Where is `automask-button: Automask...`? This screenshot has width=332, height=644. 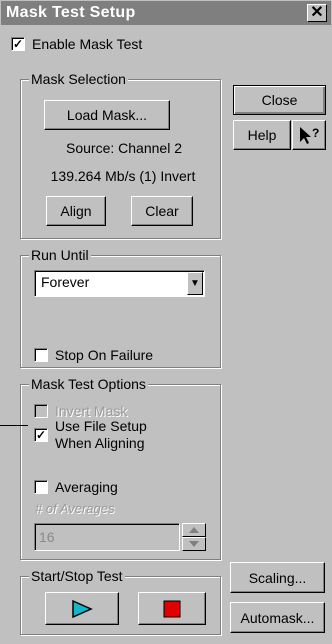 automask-button: Automask... is located at coordinates (277, 617).